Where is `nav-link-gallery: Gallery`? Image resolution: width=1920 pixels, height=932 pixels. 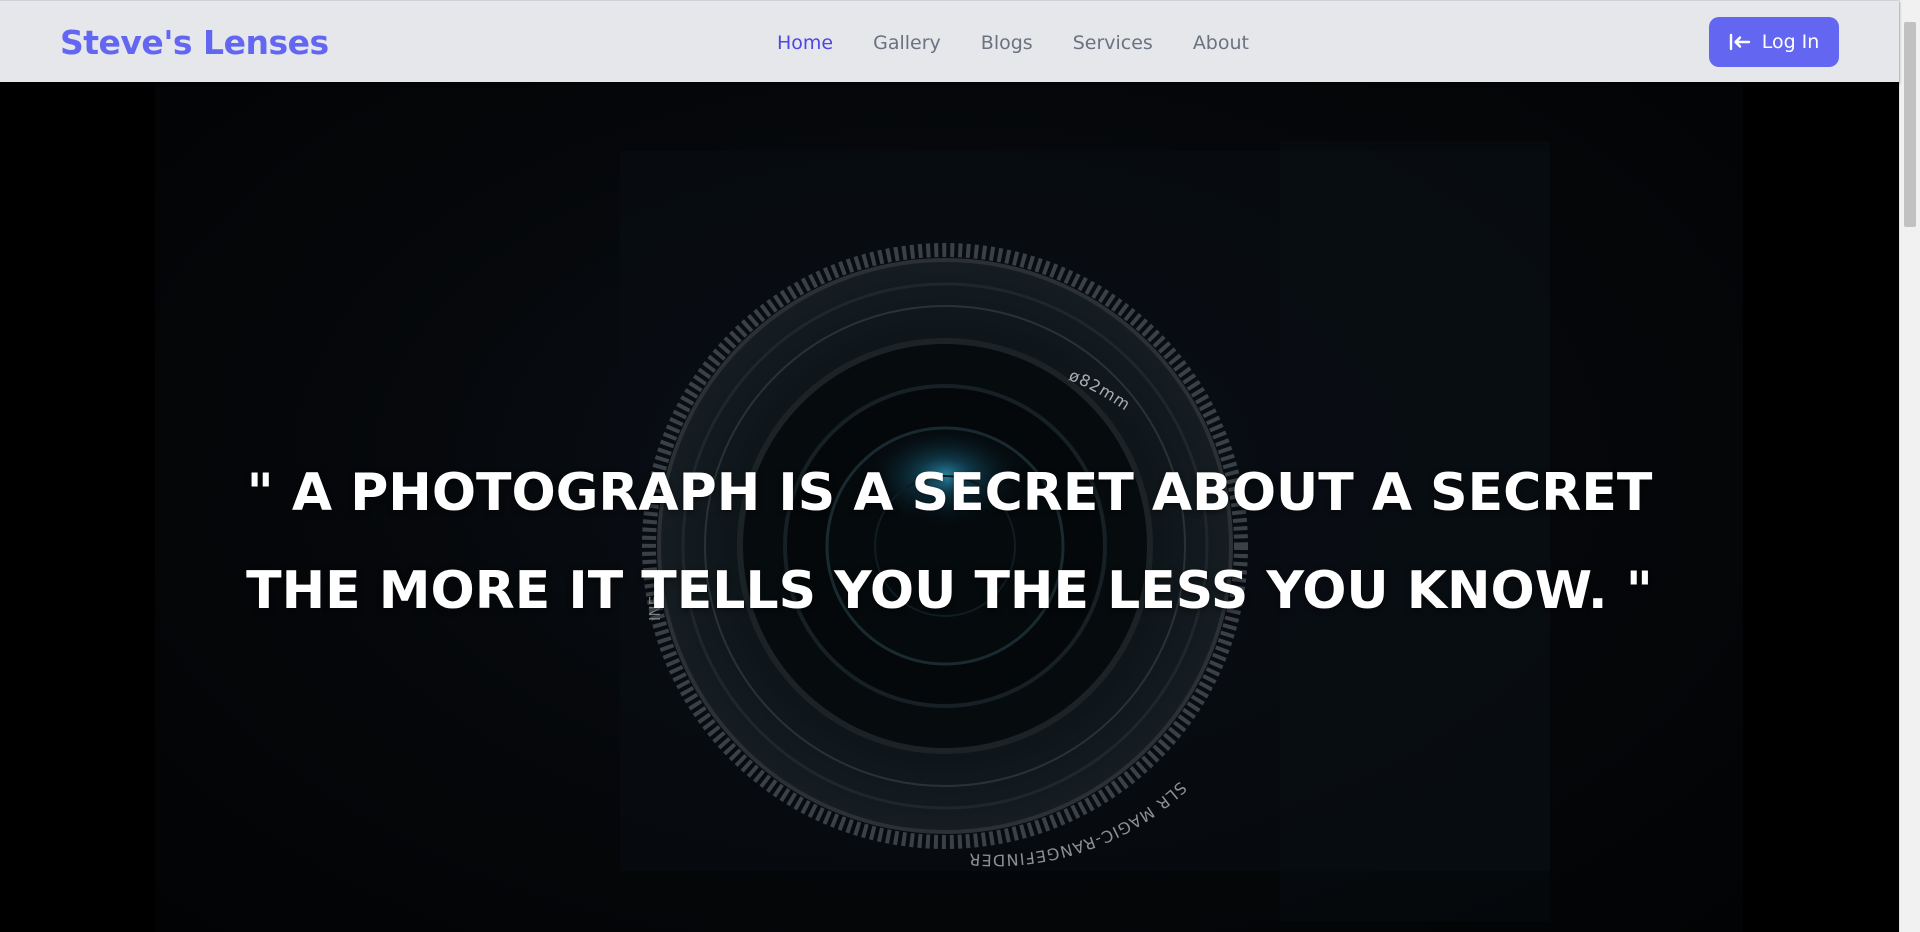
nav-link-gallery: Gallery is located at coordinates (907, 43).